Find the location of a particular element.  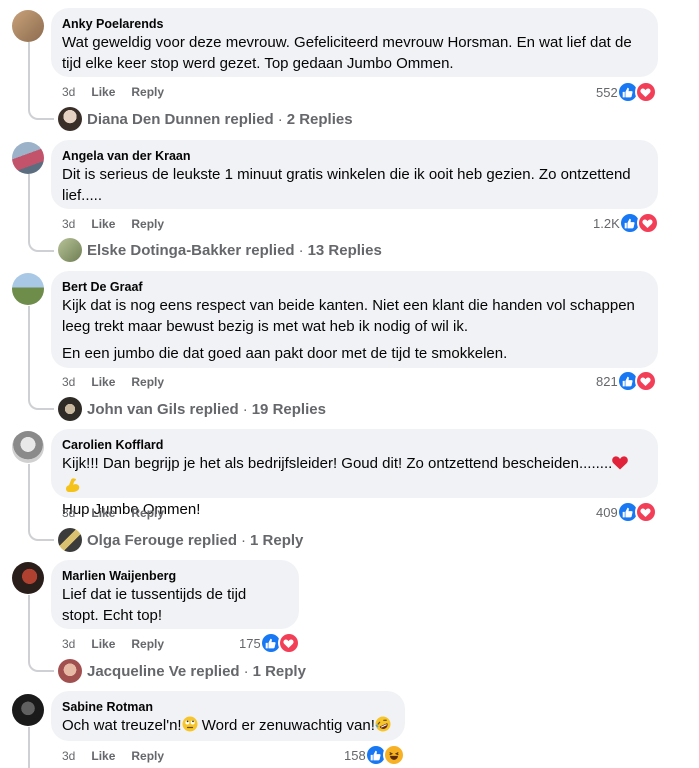

reaction-count: 1.2K is located at coordinates (606, 223).